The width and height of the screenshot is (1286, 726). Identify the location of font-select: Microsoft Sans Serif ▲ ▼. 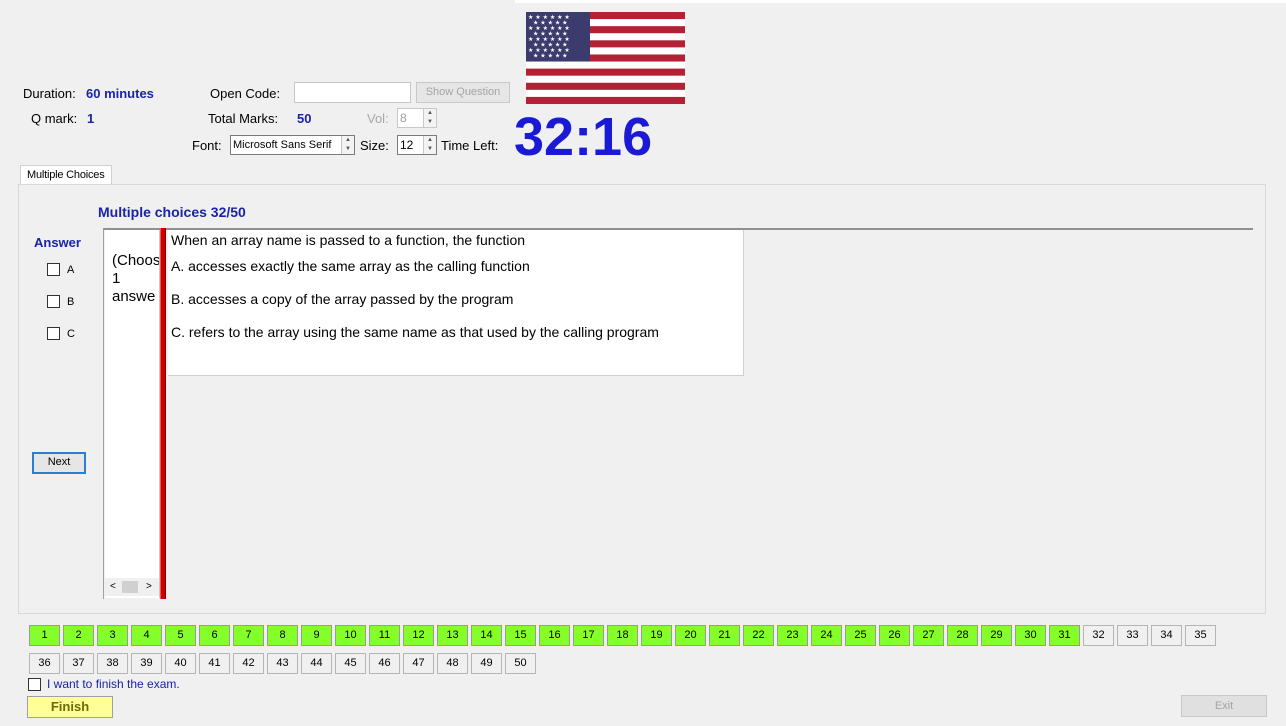
(292, 145).